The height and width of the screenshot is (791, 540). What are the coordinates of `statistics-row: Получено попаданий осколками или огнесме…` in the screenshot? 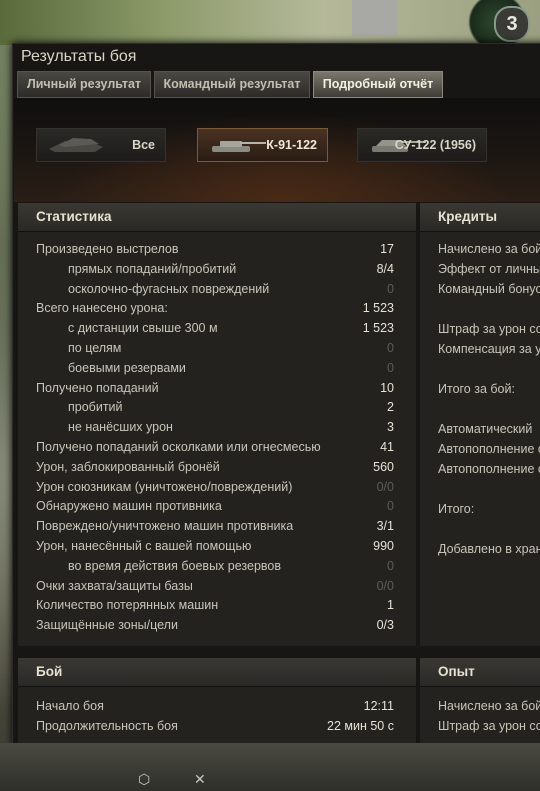 It's located at (217, 447).